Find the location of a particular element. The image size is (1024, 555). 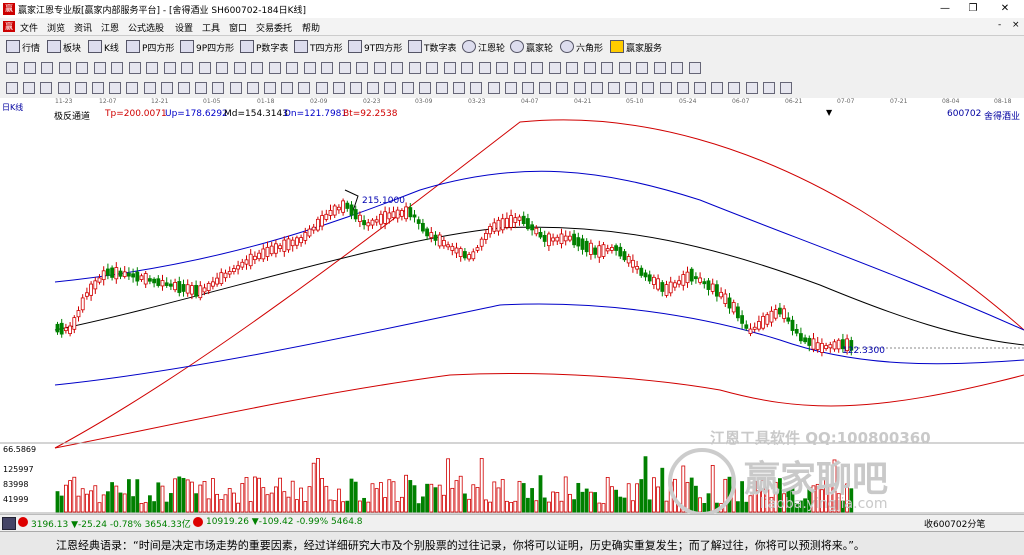

p-square-button: P四方形 is located at coordinates (150, 47).